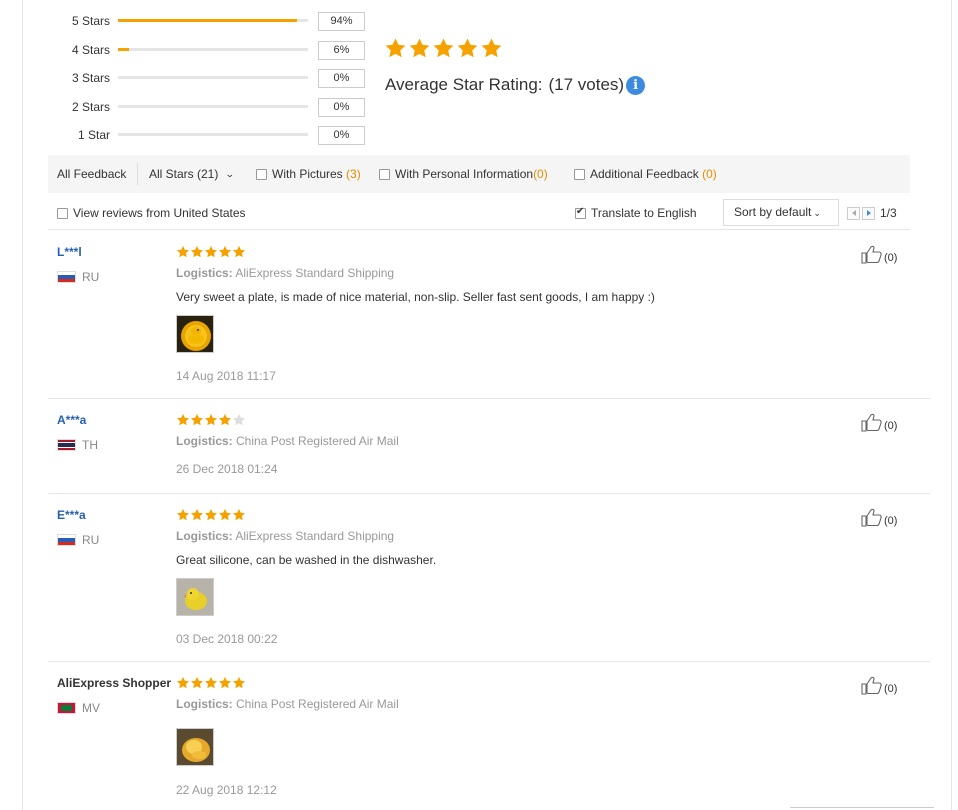 This screenshot has height=810, width=958. I want to click on pagination: 1/3, so click(872, 213).